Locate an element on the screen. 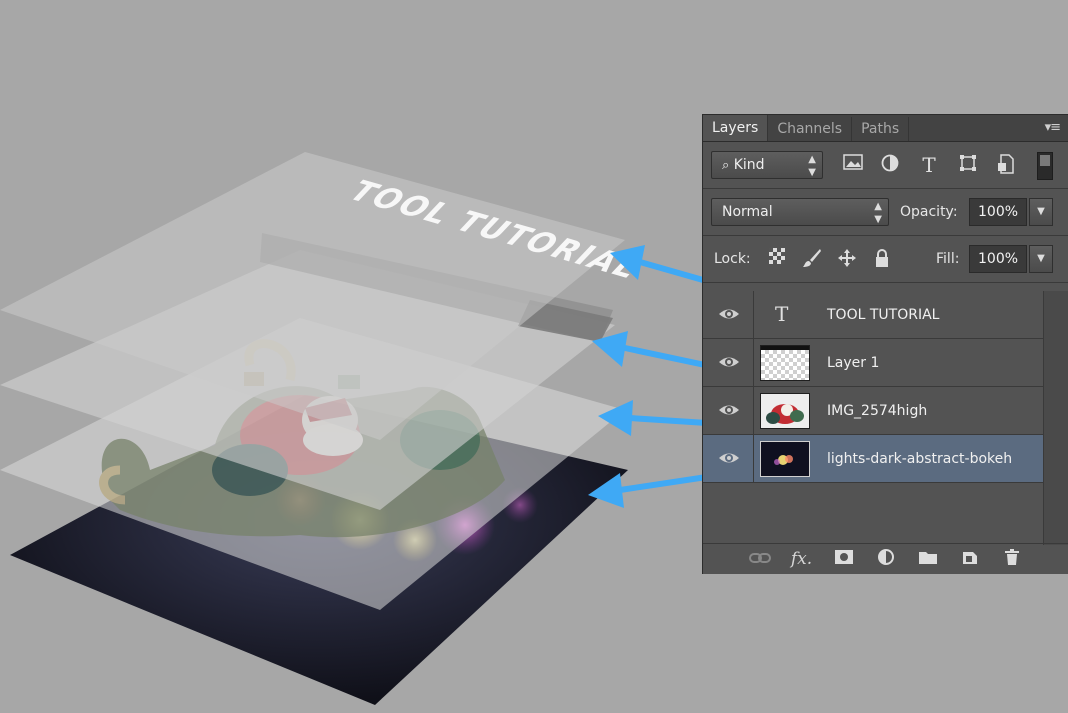  layer-name: TOOL TUTORIAL is located at coordinates (883, 315).